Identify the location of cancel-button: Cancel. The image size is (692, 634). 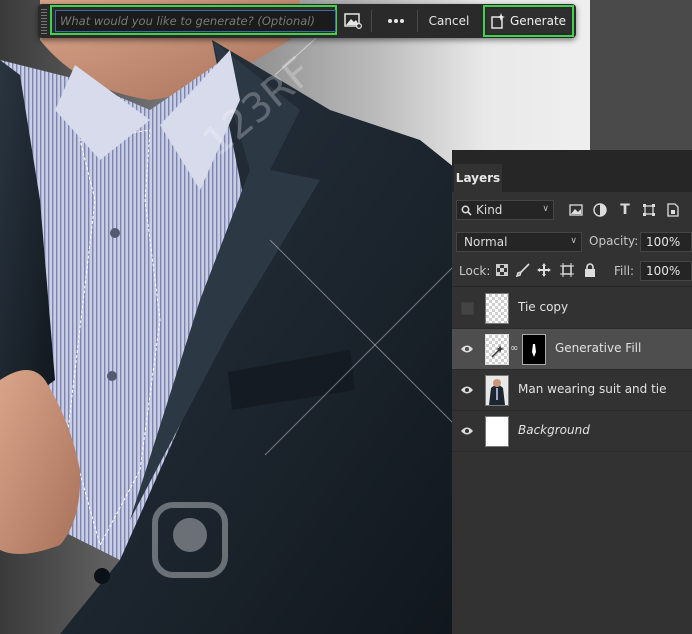
(449, 21).